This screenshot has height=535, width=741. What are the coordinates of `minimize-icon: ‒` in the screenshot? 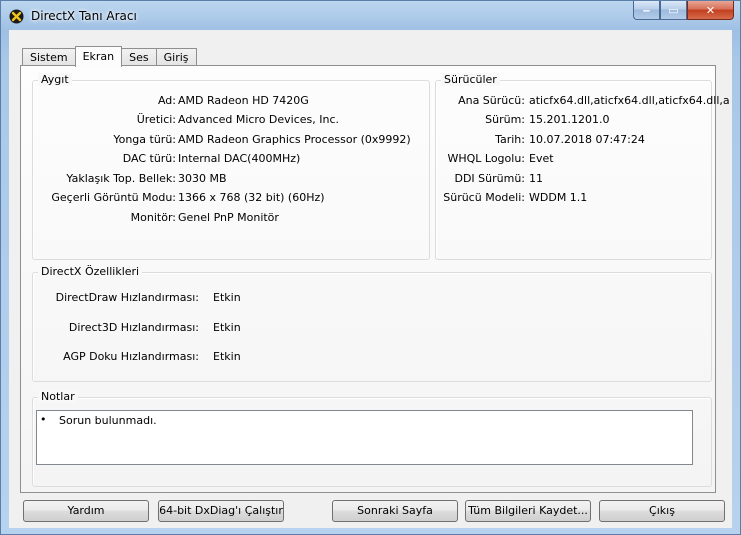 It's located at (646, 10).